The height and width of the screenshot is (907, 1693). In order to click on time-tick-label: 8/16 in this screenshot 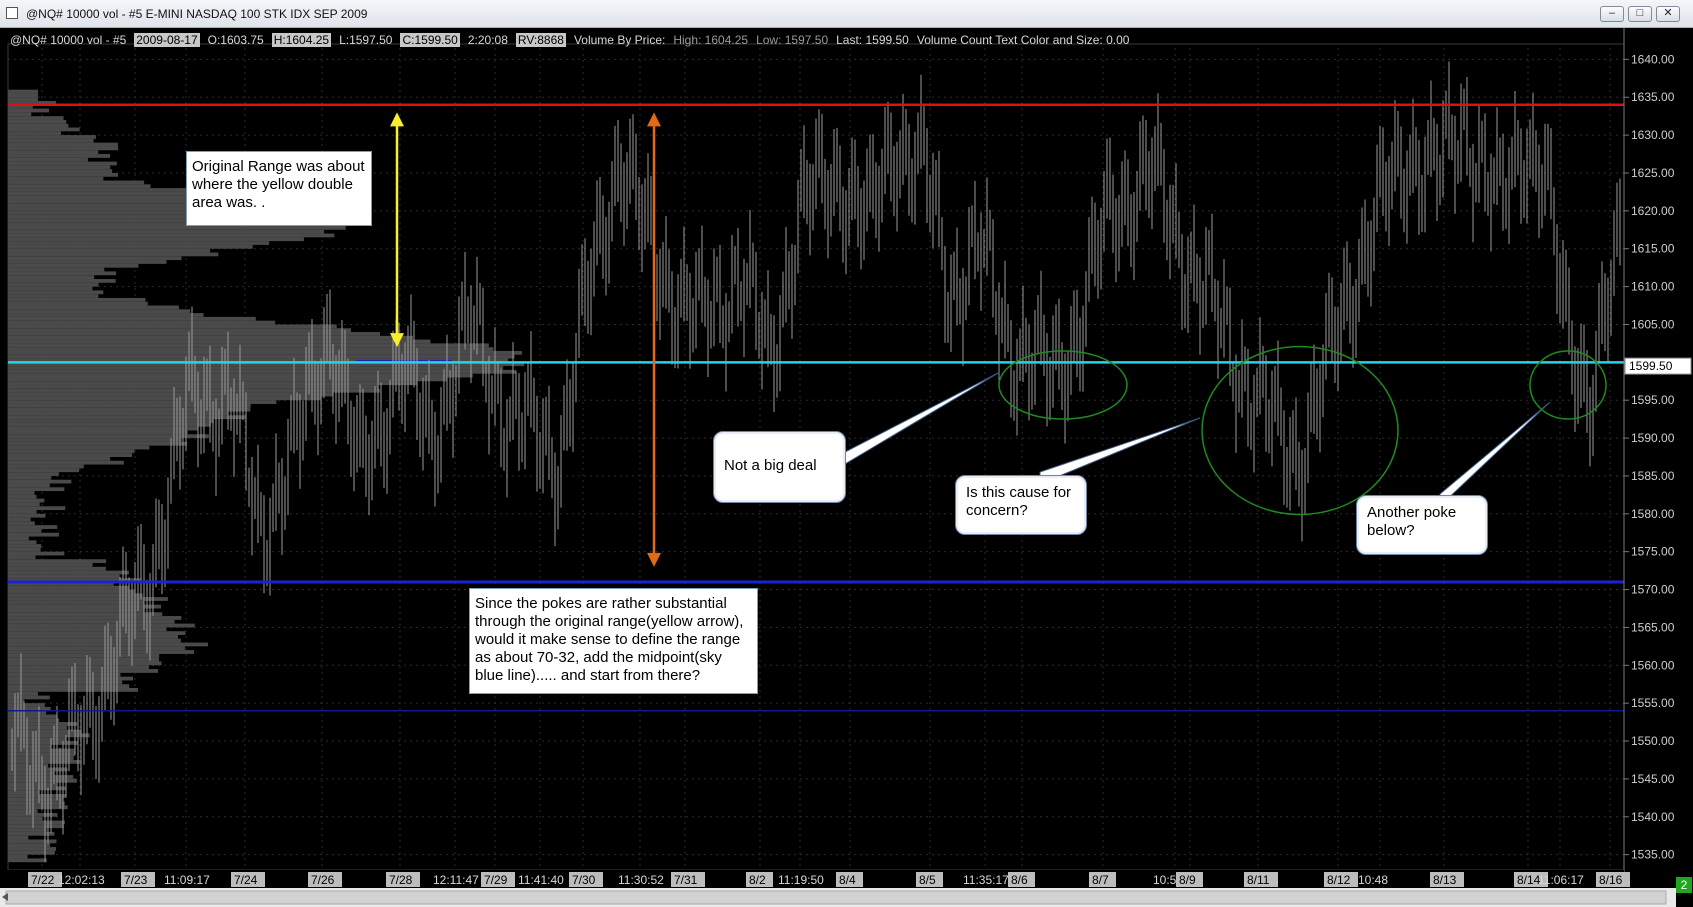, I will do `click(1611, 880)`.